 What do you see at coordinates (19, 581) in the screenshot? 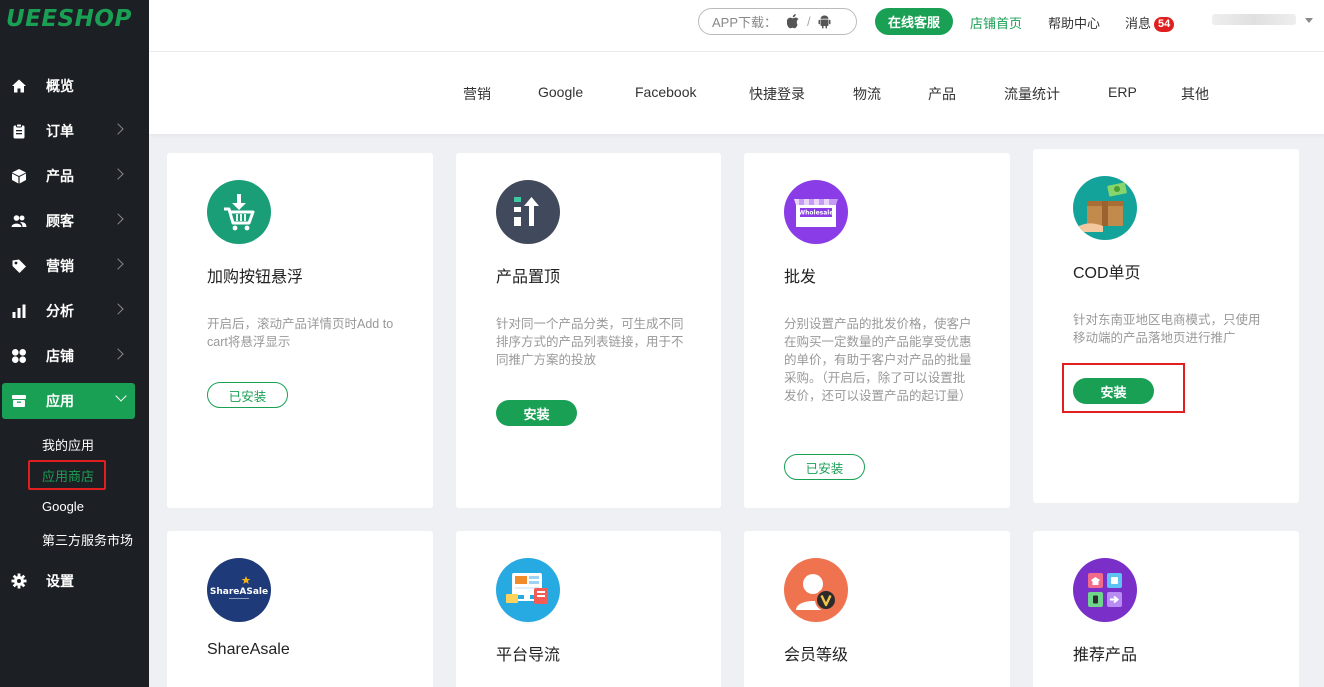
I see `gear-icon` at bounding box center [19, 581].